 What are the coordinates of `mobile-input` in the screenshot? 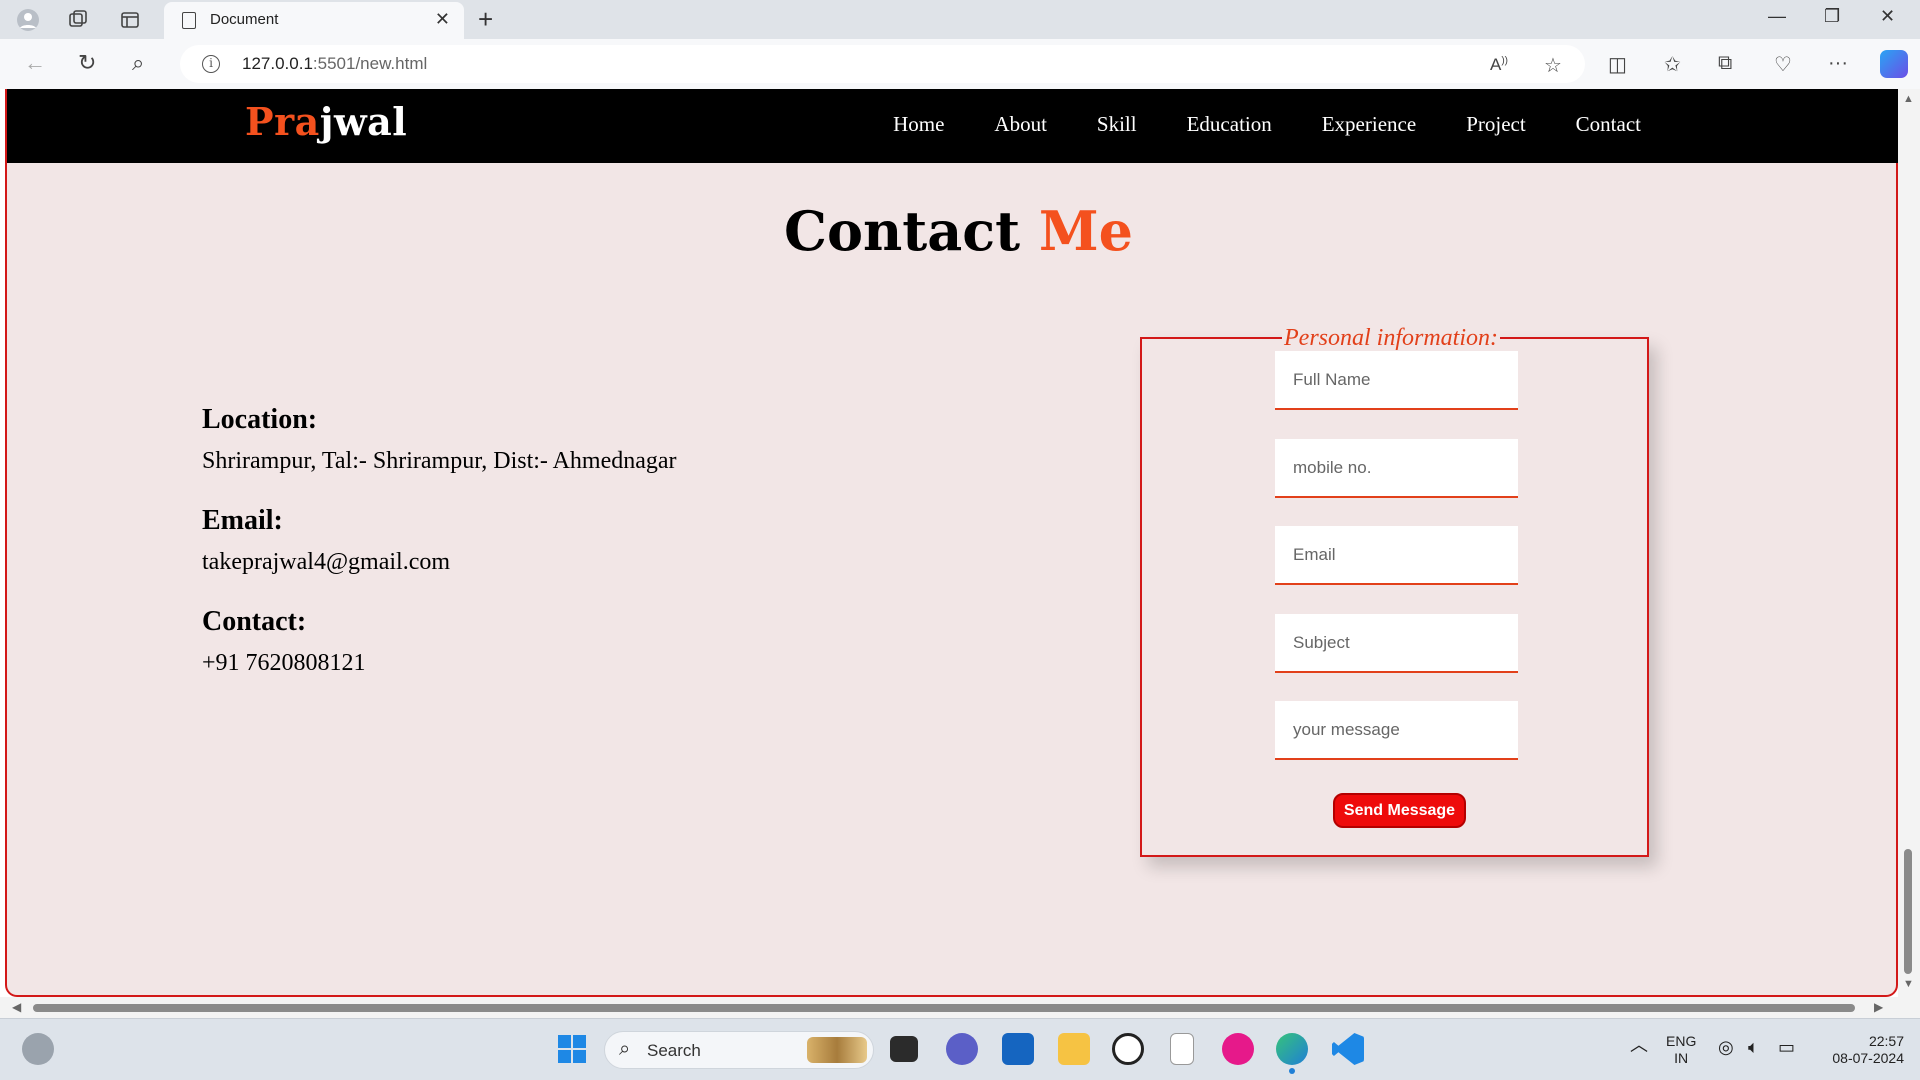 It's located at (1396, 468).